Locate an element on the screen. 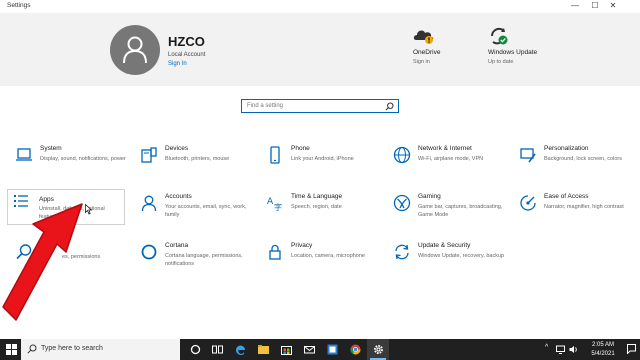 The width and height of the screenshot is (640, 360). taskbar: Type here to search ^ 2:05 AM 5/4/2021 is located at coordinates (320, 349).